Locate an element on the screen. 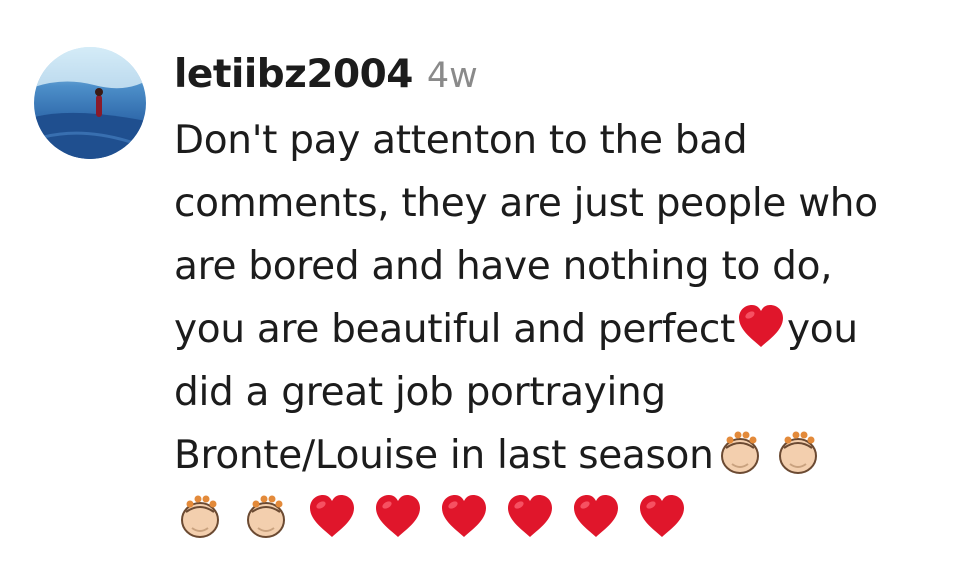 The image size is (980, 577). comment-line-text: you are beautiful and perfect is located at coordinates (455, 329).